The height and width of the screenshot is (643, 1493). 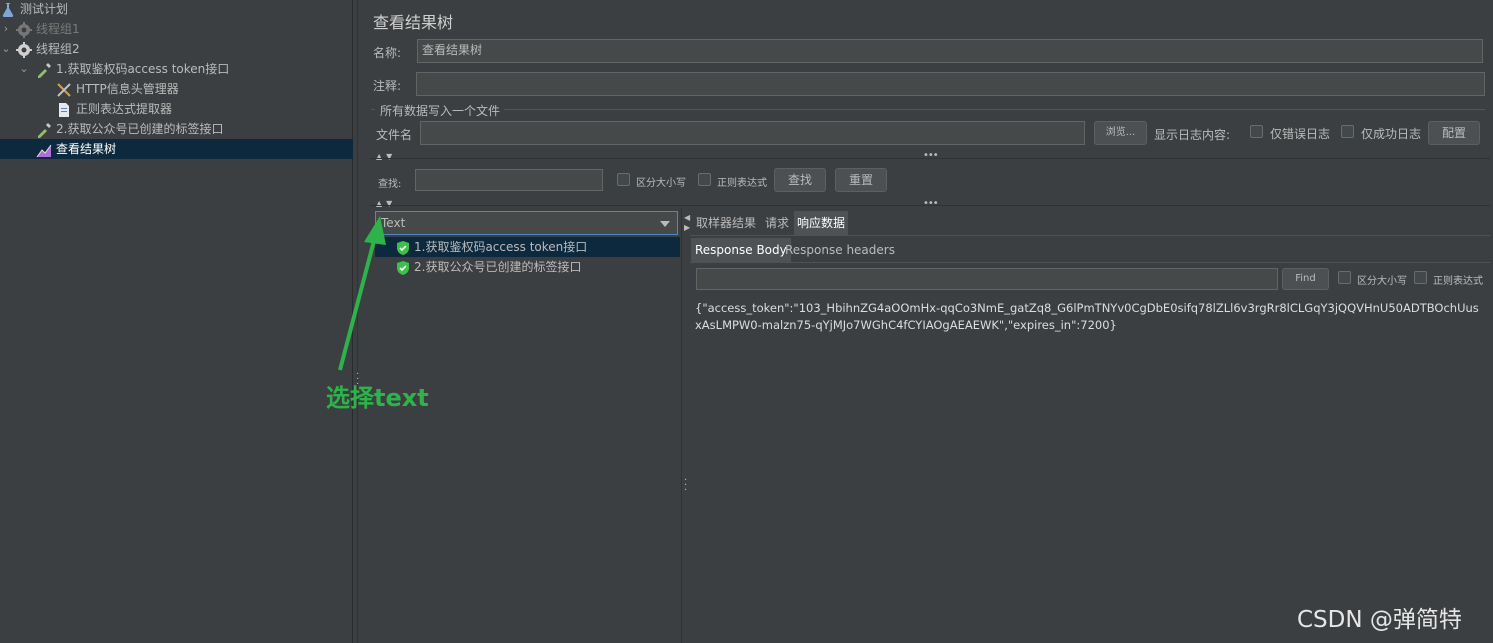 What do you see at coordinates (1090, 262) in the screenshot?
I see `subtab-border` at bounding box center [1090, 262].